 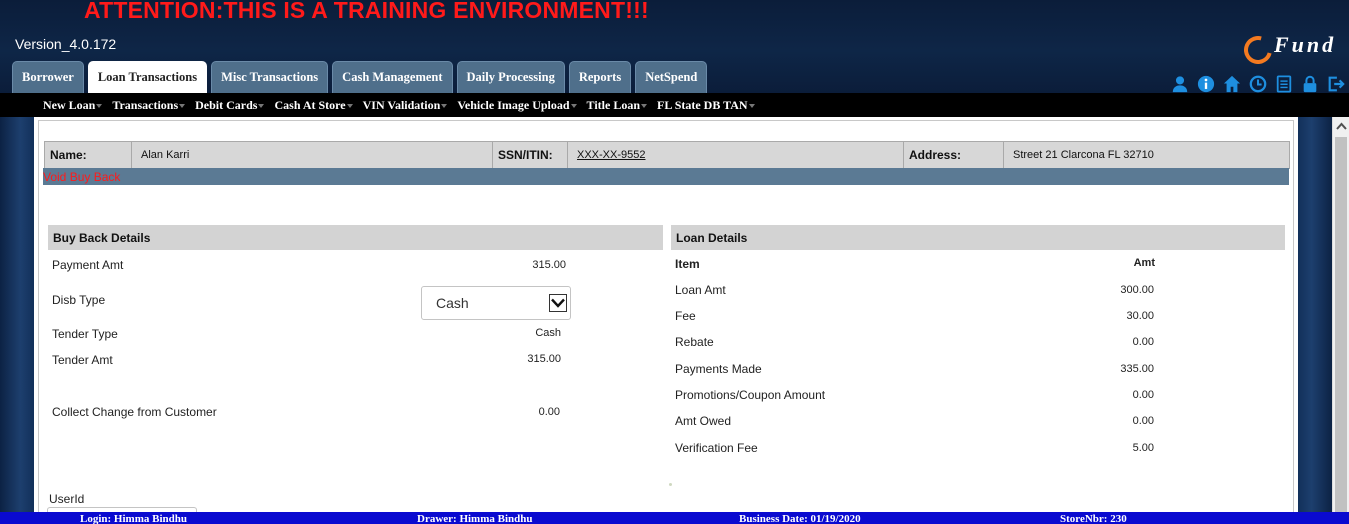 I want to click on collect-change-value: 0.00, so click(x=549, y=412).